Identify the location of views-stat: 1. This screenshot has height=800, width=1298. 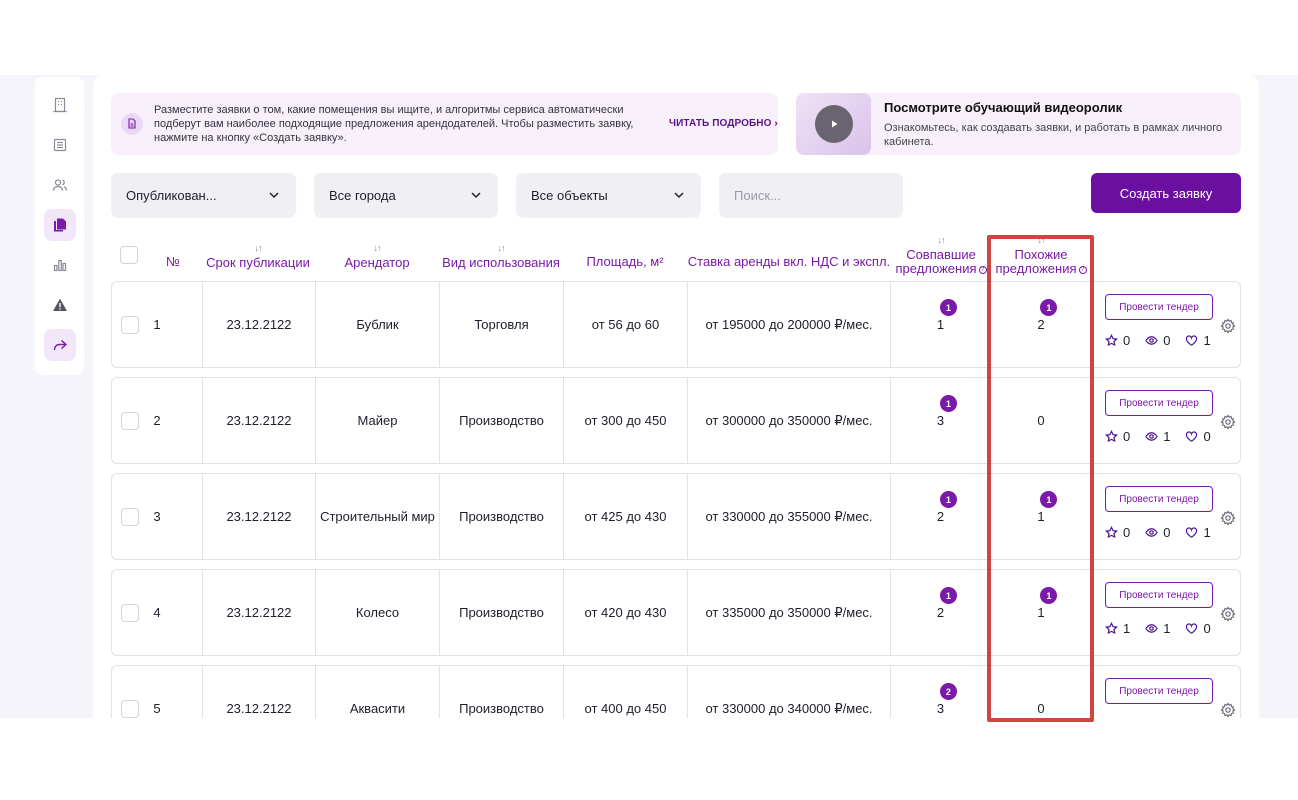
(1157, 436).